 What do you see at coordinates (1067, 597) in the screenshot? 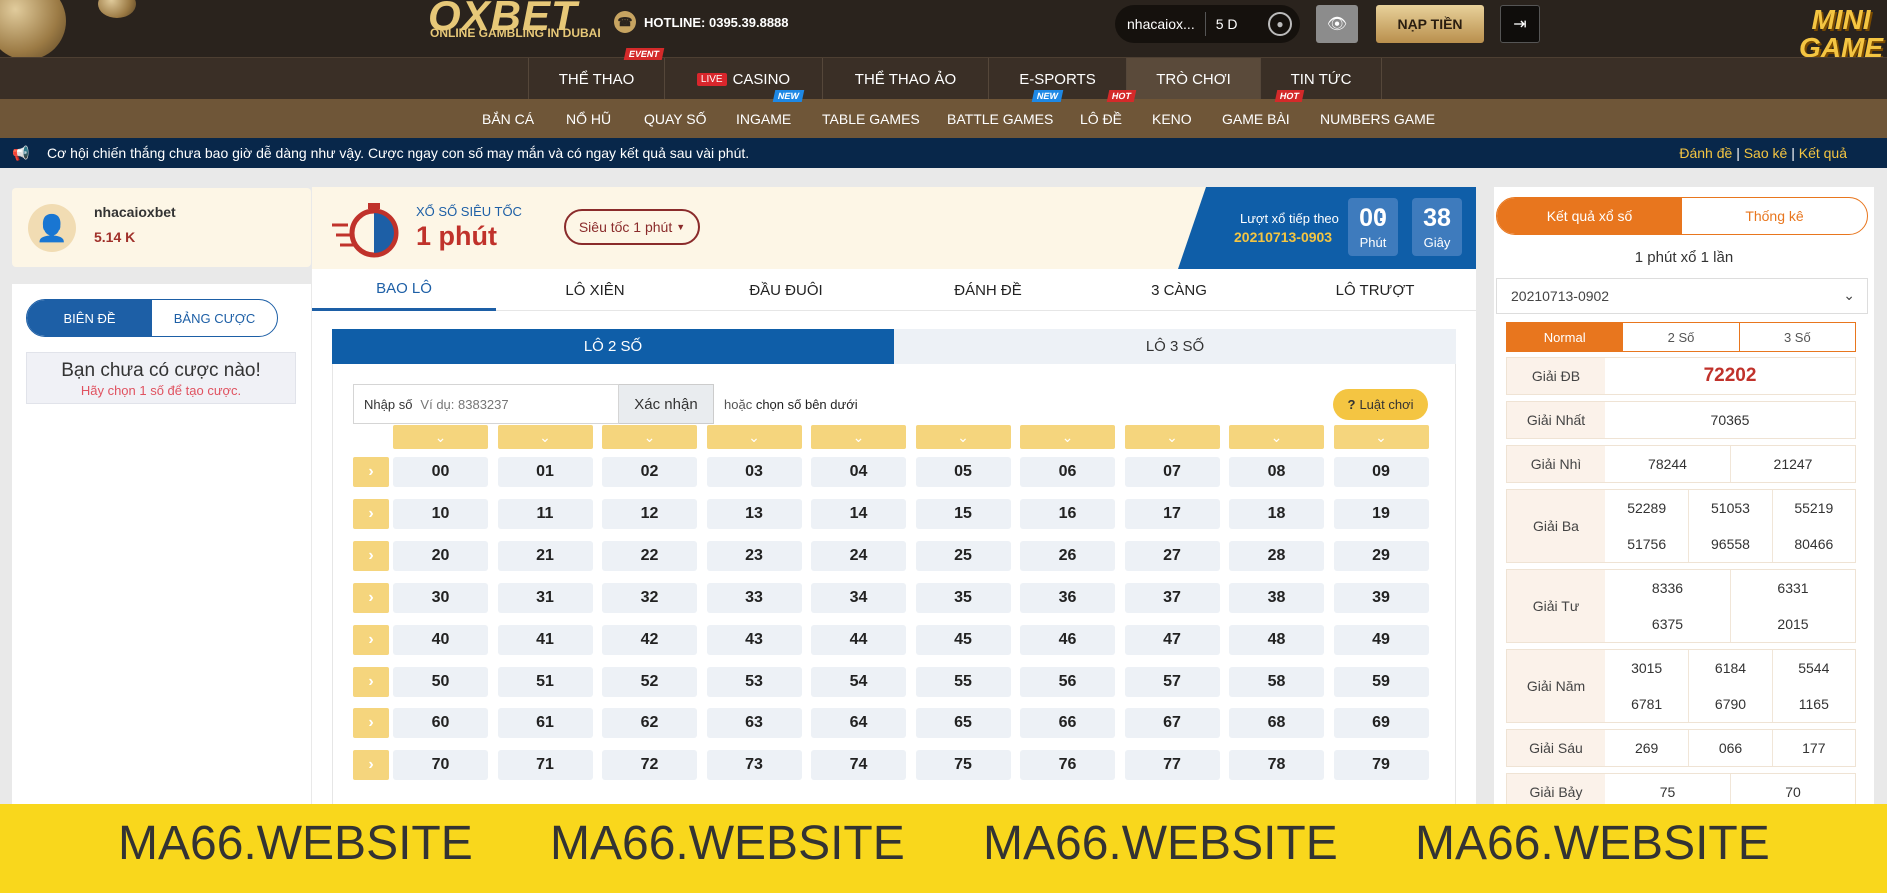
I see `number-cell: 36` at bounding box center [1067, 597].